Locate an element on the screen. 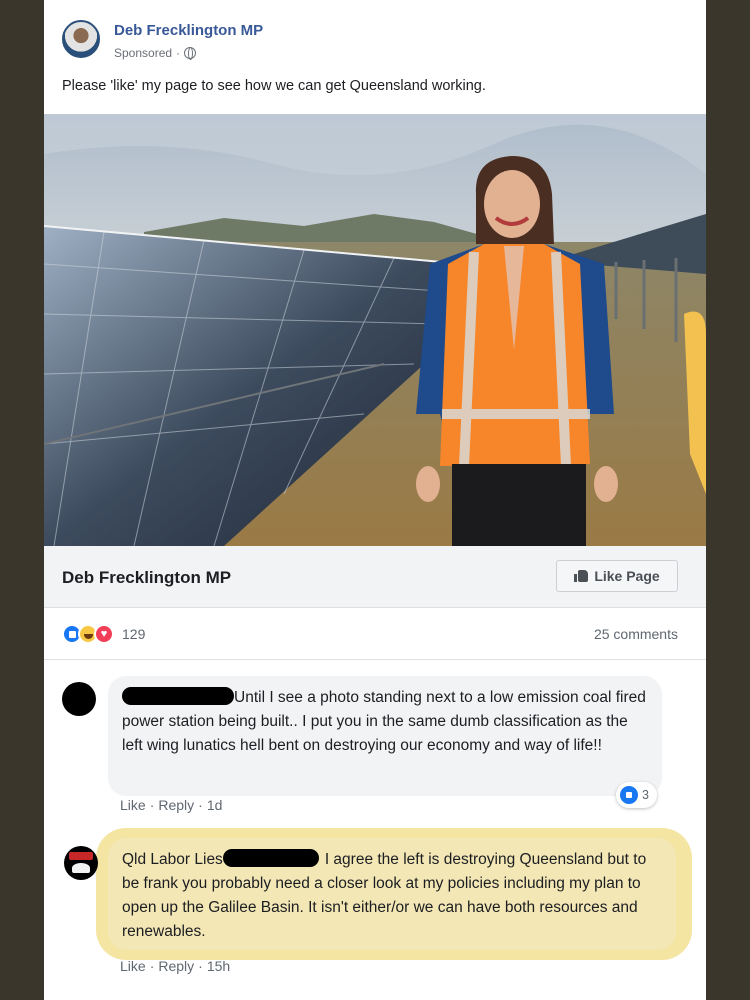 The image size is (750, 1000). commenter-name: Qld Labor Lies is located at coordinates (172, 859).